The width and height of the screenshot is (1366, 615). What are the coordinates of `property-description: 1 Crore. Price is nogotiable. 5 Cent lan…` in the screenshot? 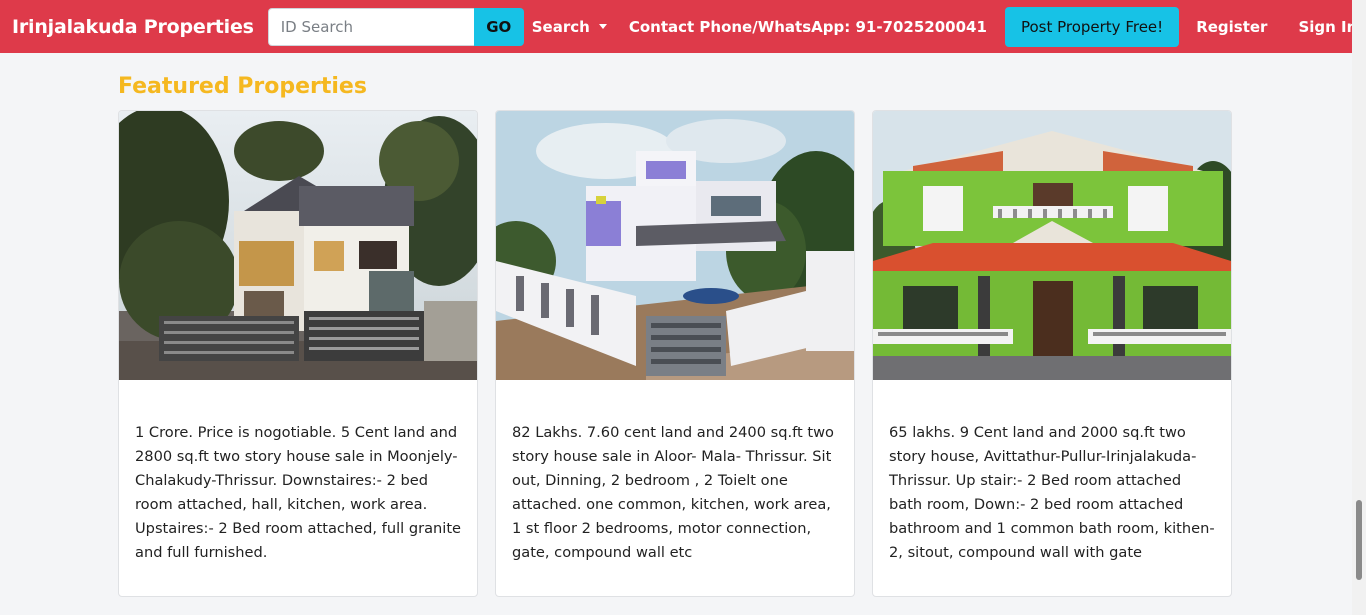 It's located at (298, 492).